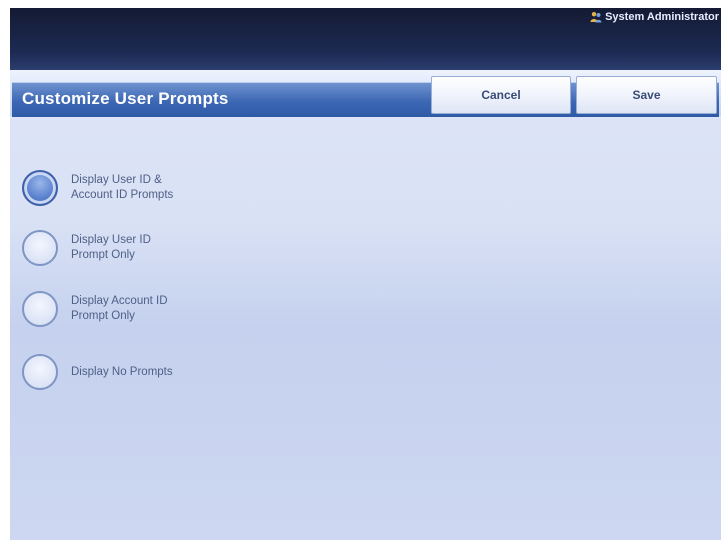 Image resolution: width=721 pixels, height=540 pixels. What do you see at coordinates (501, 95) in the screenshot?
I see `cancel-button: Cancel` at bounding box center [501, 95].